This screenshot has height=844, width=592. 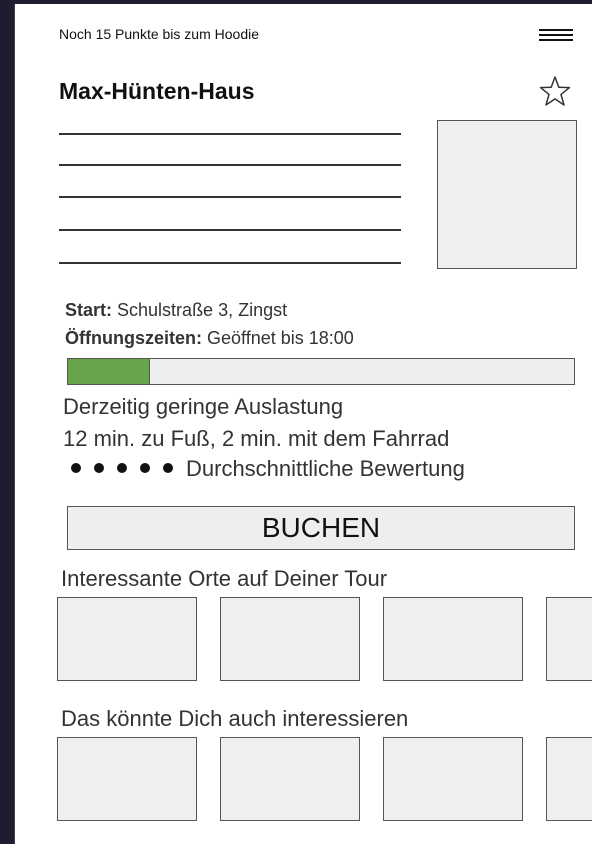 I want to click on book-button: BUCHEN, so click(x=321, y=528).